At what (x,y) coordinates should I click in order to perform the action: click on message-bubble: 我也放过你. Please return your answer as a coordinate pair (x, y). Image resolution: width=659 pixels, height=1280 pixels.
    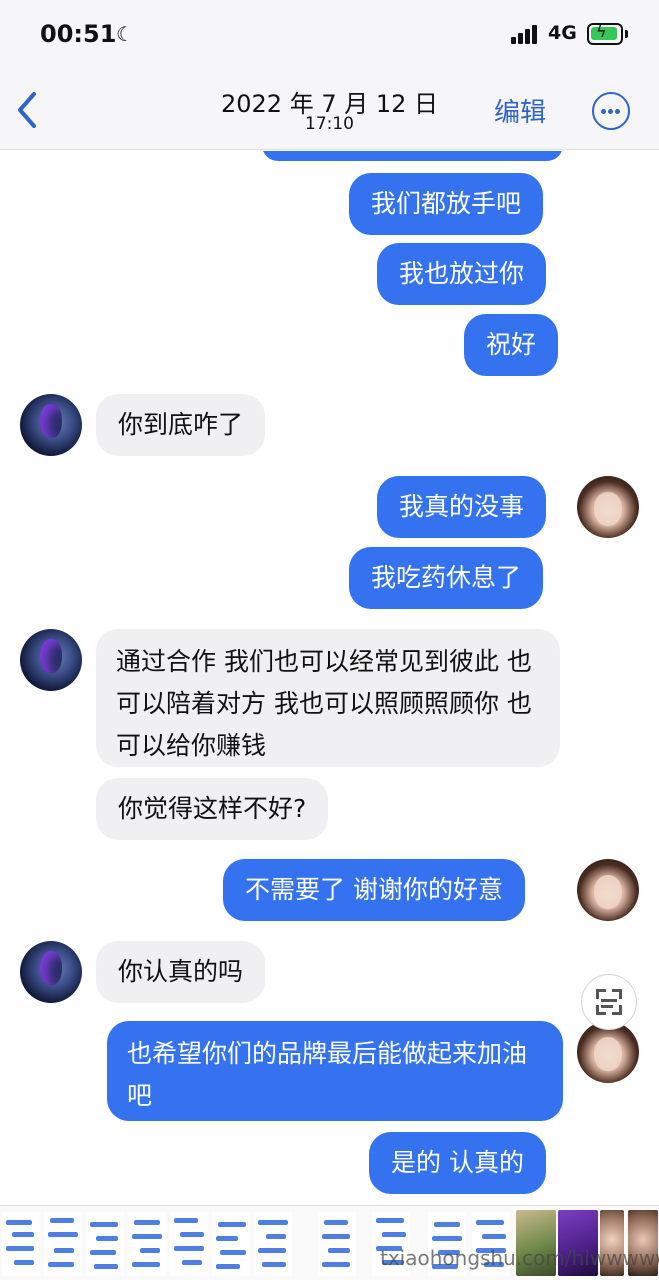
    Looking at the image, I should click on (462, 274).